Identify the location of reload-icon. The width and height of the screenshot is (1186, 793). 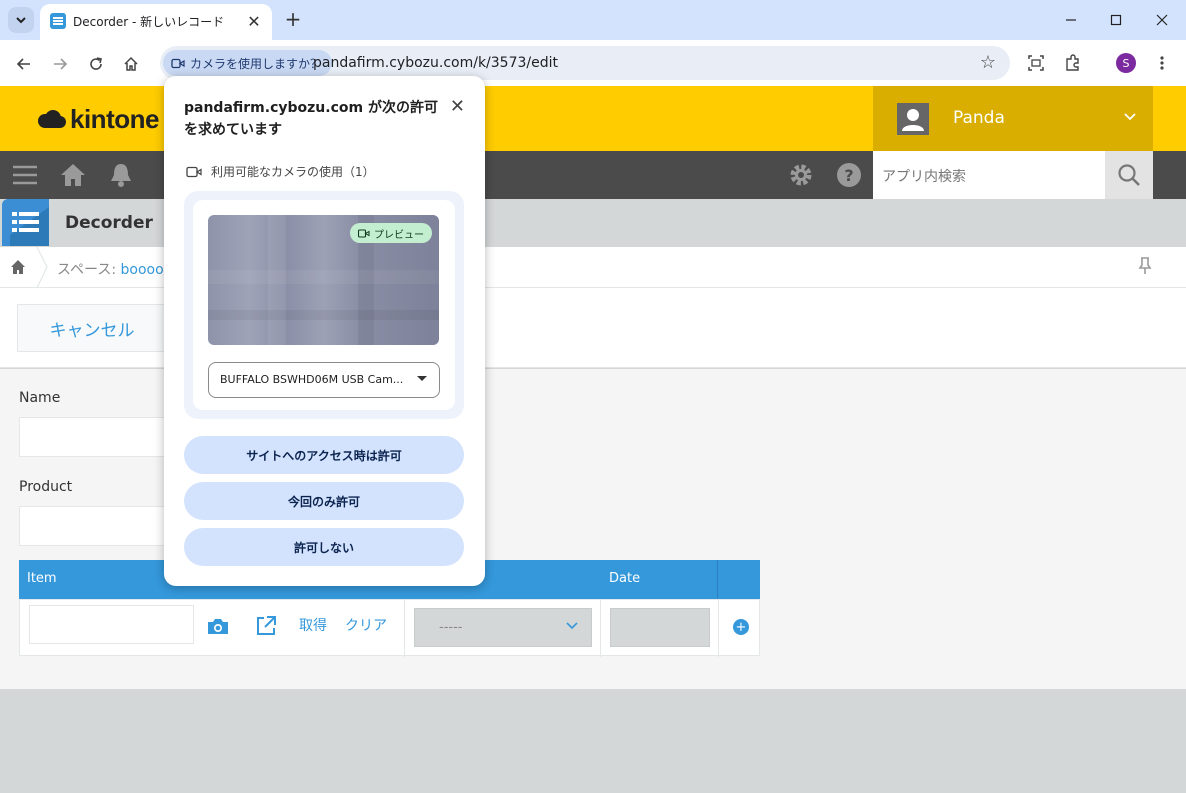
(96, 63).